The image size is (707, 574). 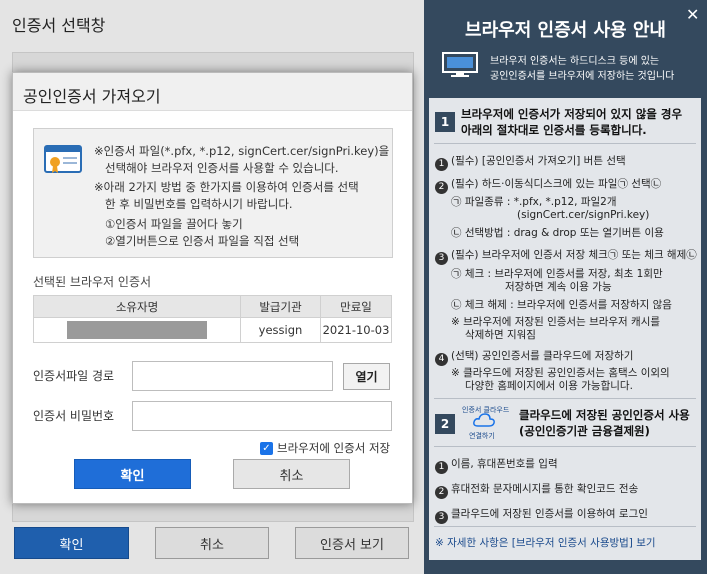 I want to click on cancel-button: 취소, so click(x=291, y=474).